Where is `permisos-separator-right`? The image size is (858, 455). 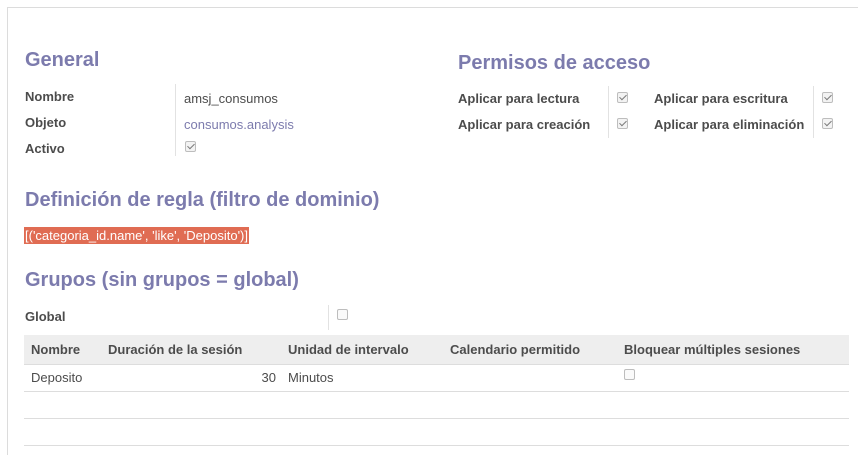 permisos-separator-right is located at coordinates (813, 112).